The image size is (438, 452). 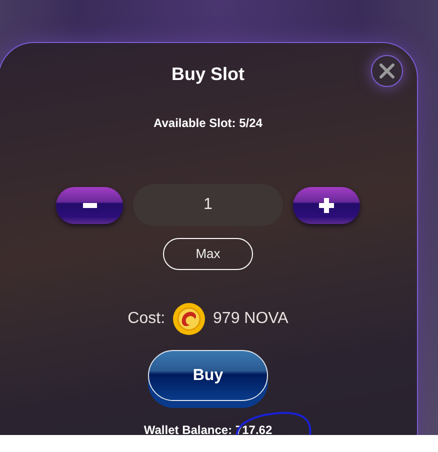 I want to click on plus-icon, so click(x=326, y=205).